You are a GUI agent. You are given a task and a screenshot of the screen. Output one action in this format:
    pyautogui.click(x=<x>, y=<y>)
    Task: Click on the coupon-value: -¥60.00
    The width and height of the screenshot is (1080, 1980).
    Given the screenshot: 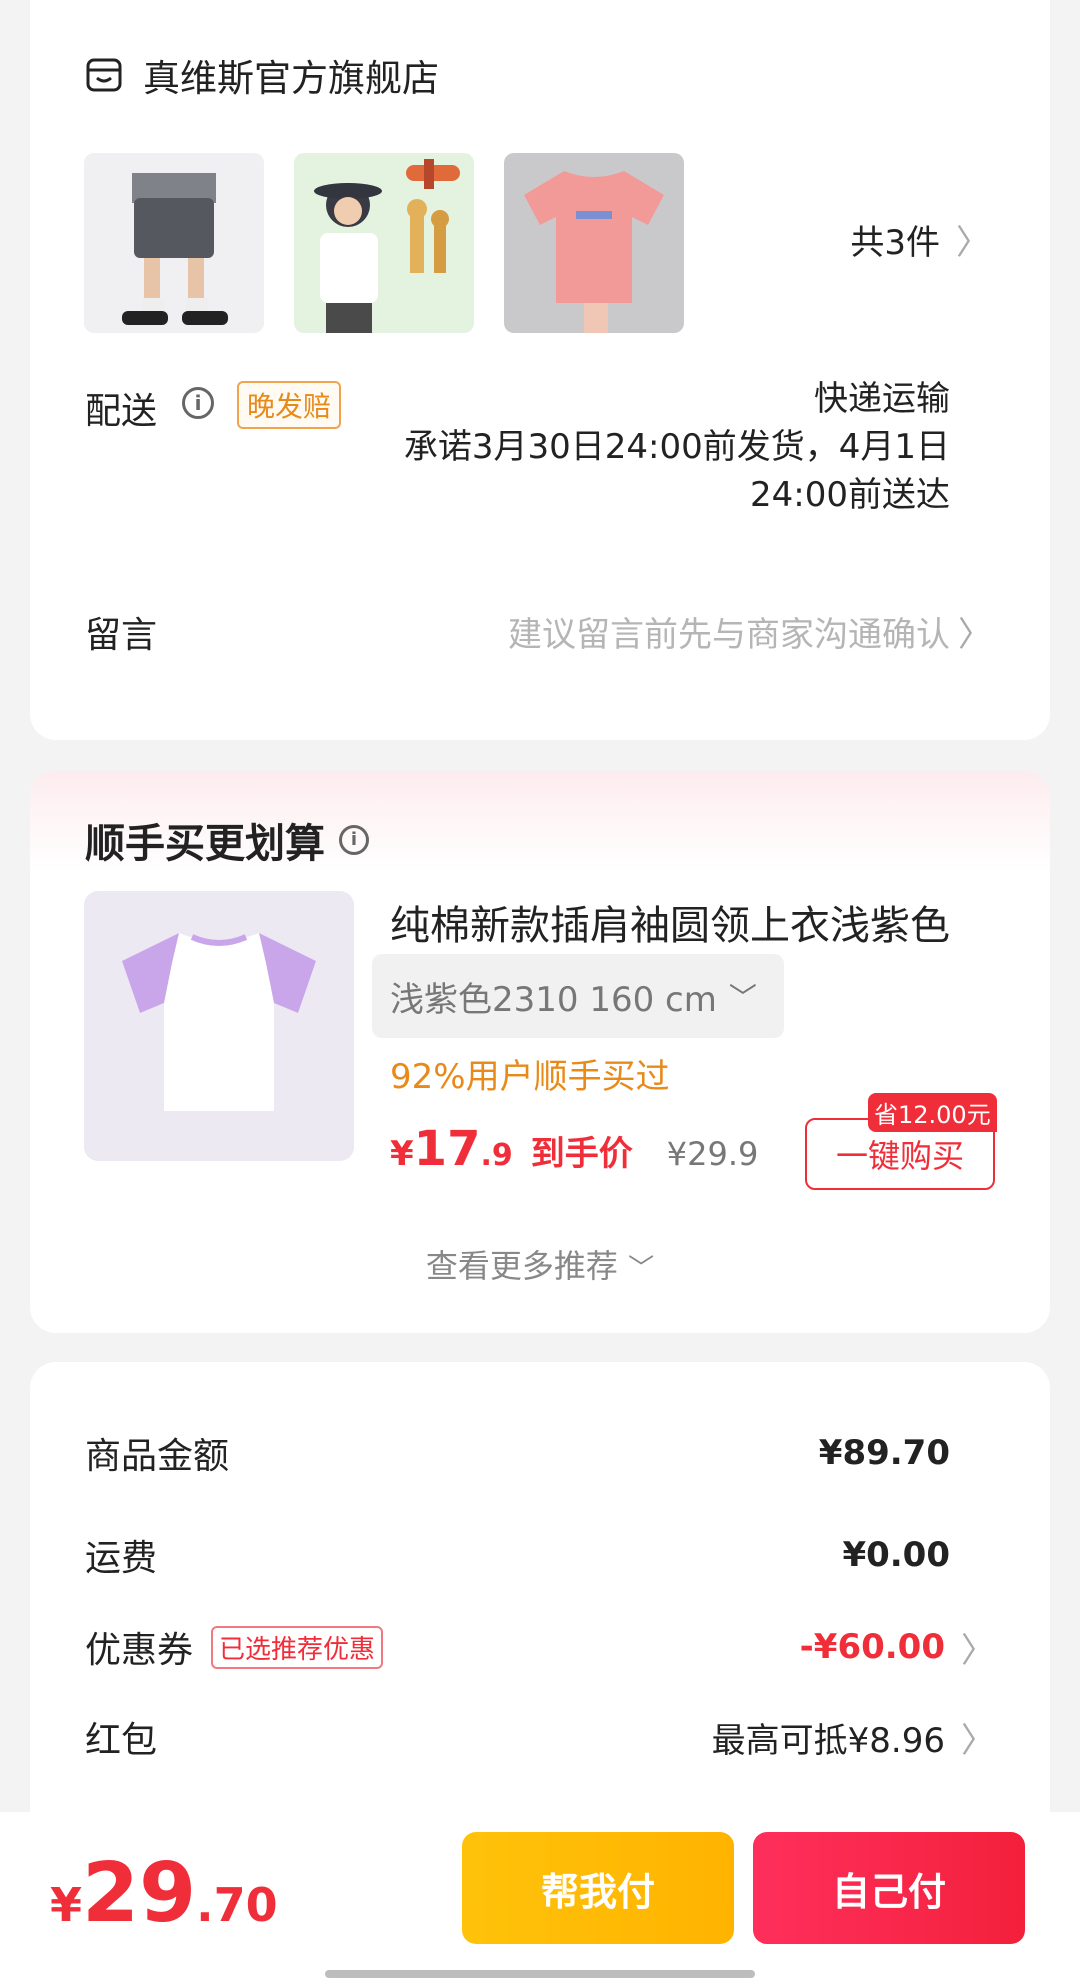 What is the action you would take?
    pyautogui.click(x=872, y=1647)
    